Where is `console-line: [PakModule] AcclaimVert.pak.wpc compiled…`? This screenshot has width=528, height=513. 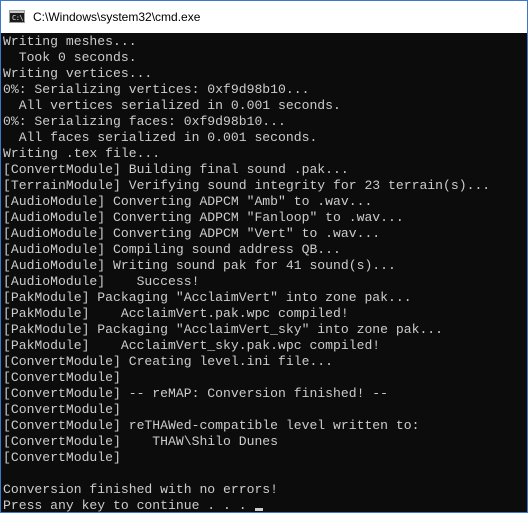 console-line: [PakModule] AcclaimVert.pak.wpc compiled… is located at coordinates (176, 313).